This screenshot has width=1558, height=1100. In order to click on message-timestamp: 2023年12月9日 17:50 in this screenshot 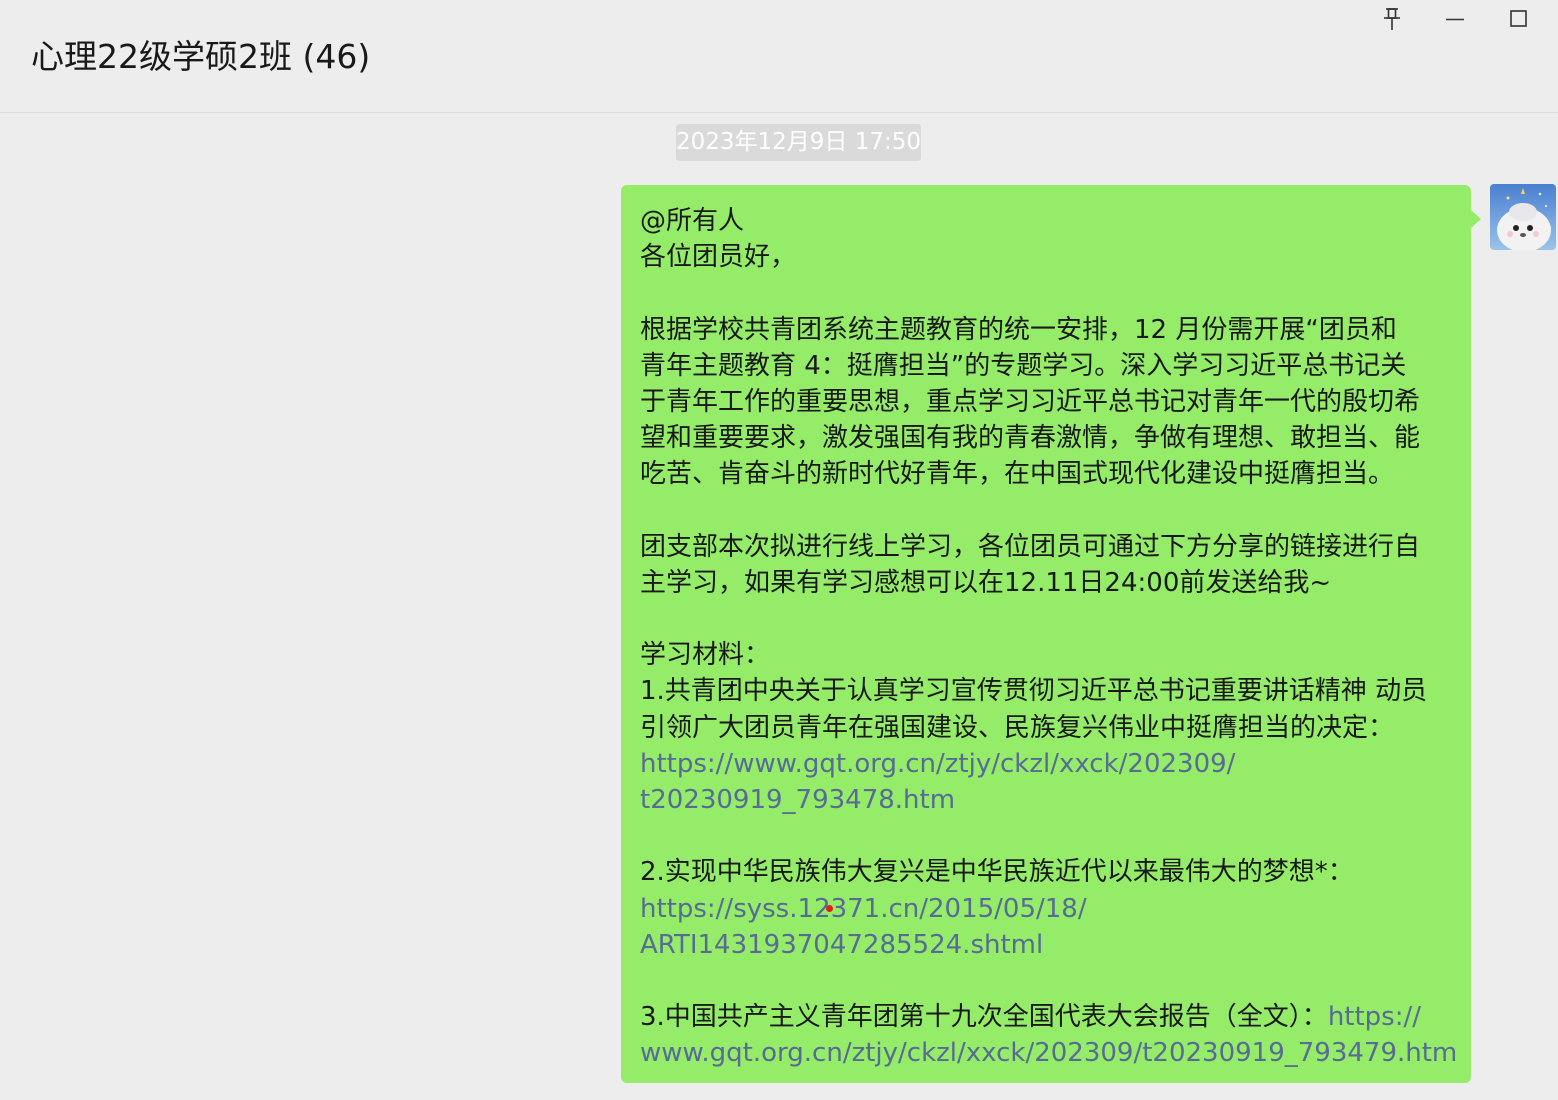, I will do `click(798, 142)`.